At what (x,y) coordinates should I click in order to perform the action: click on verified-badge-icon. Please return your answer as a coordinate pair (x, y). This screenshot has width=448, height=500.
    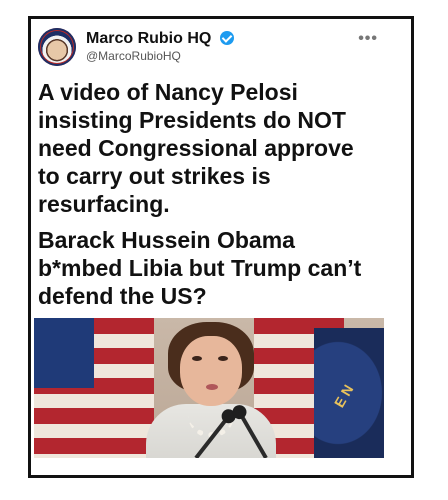
    Looking at the image, I should click on (226, 38).